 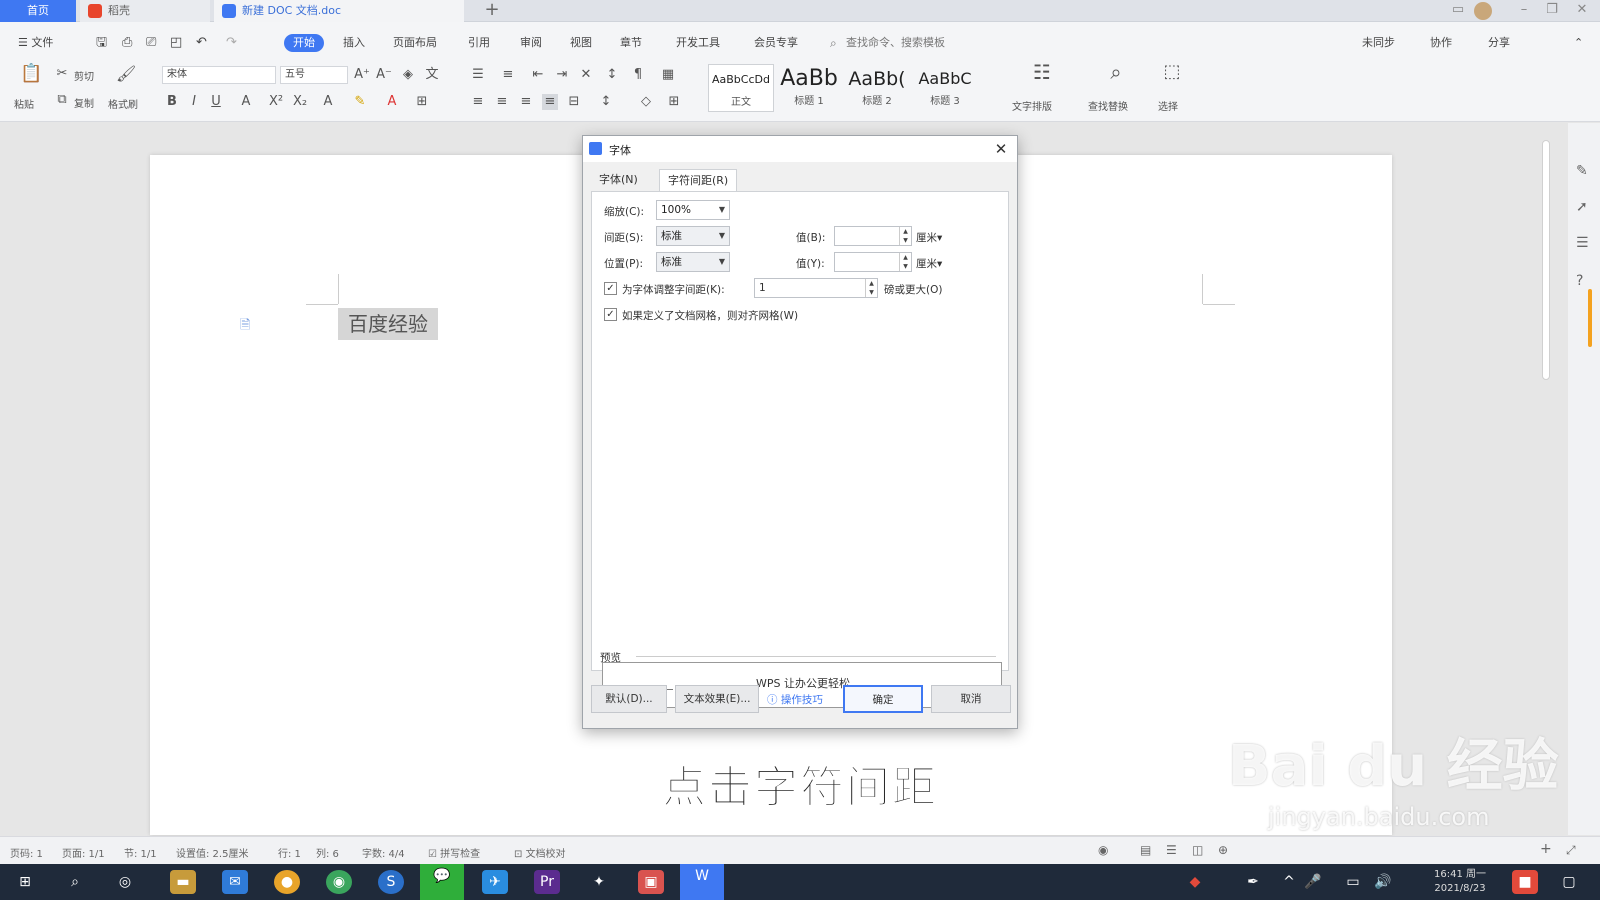 What do you see at coordinates (1582, 243) in the screenshot?
I see `settings-sliders-icon: ☰` at bounding box center [1582, 243].